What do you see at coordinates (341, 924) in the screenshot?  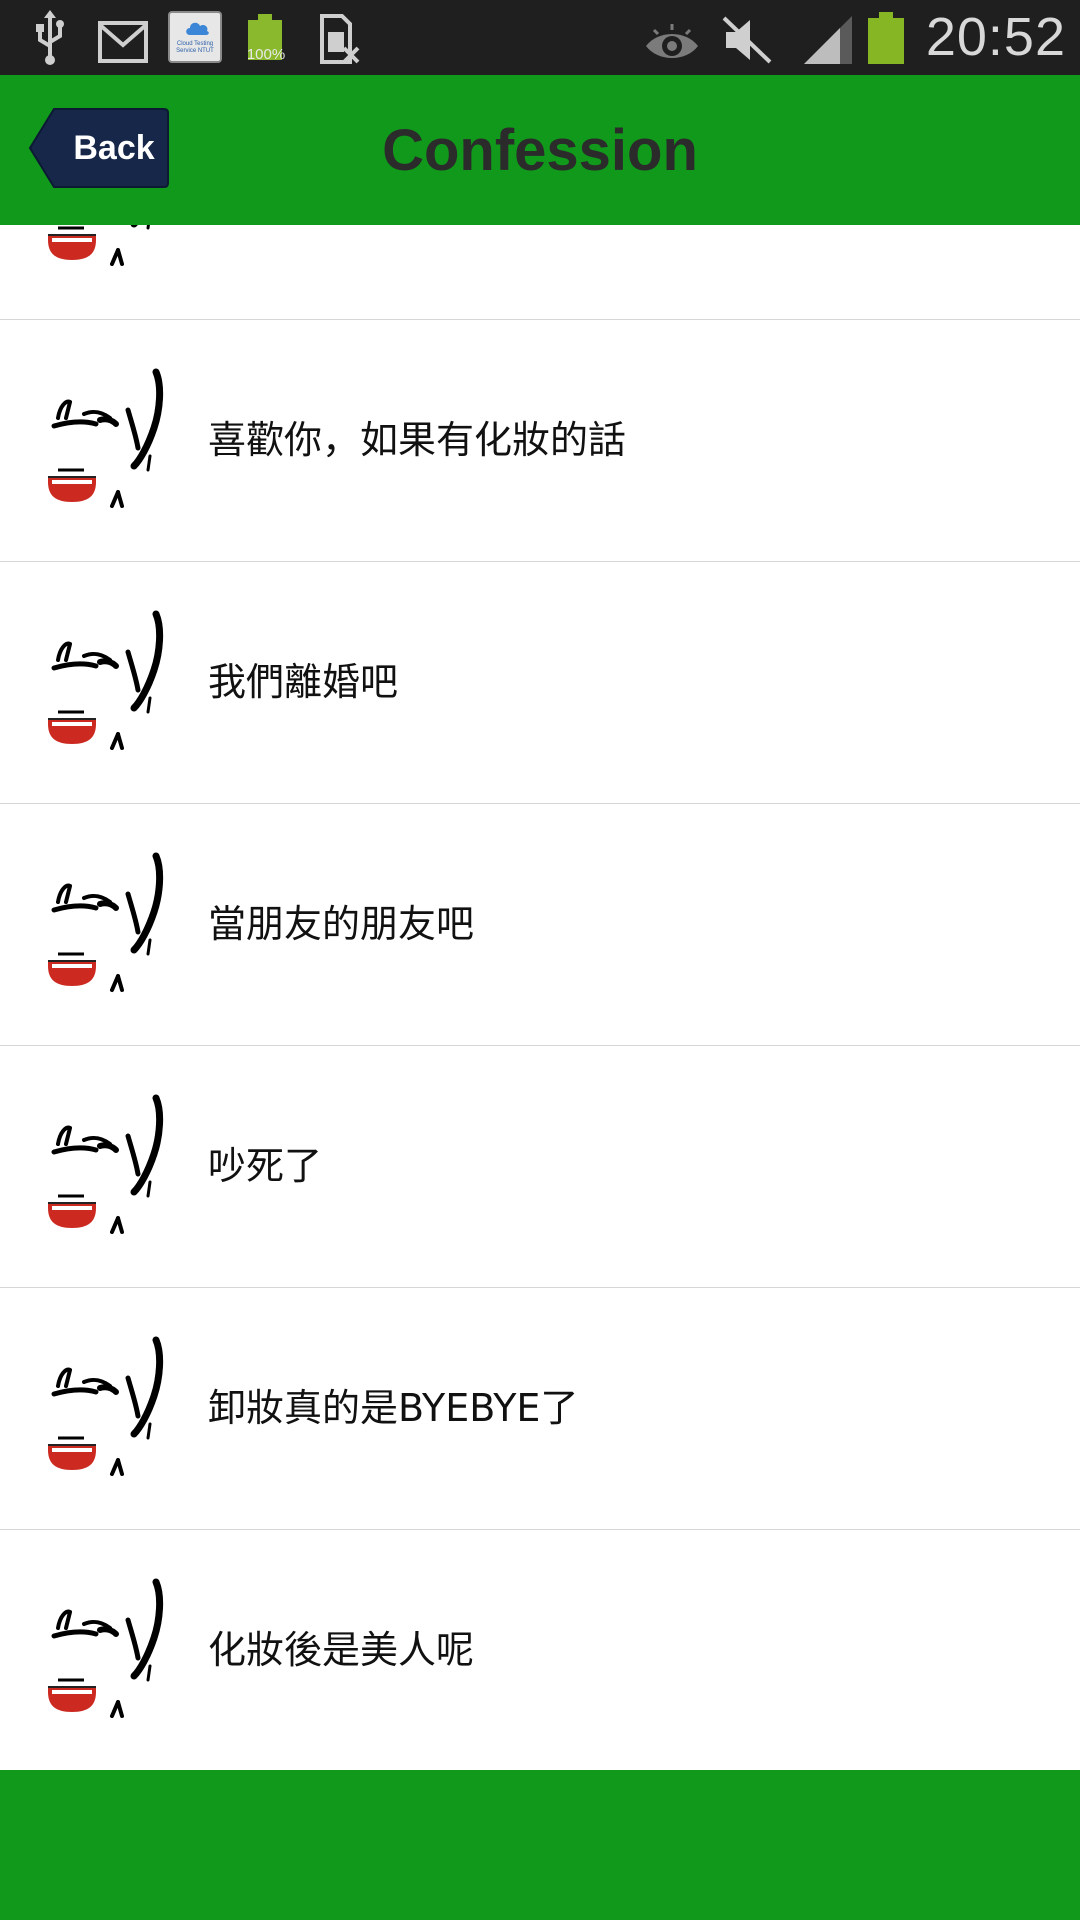 I see `list-item-text: 當朋友的朋友吧` at bounding box center [341, 924].